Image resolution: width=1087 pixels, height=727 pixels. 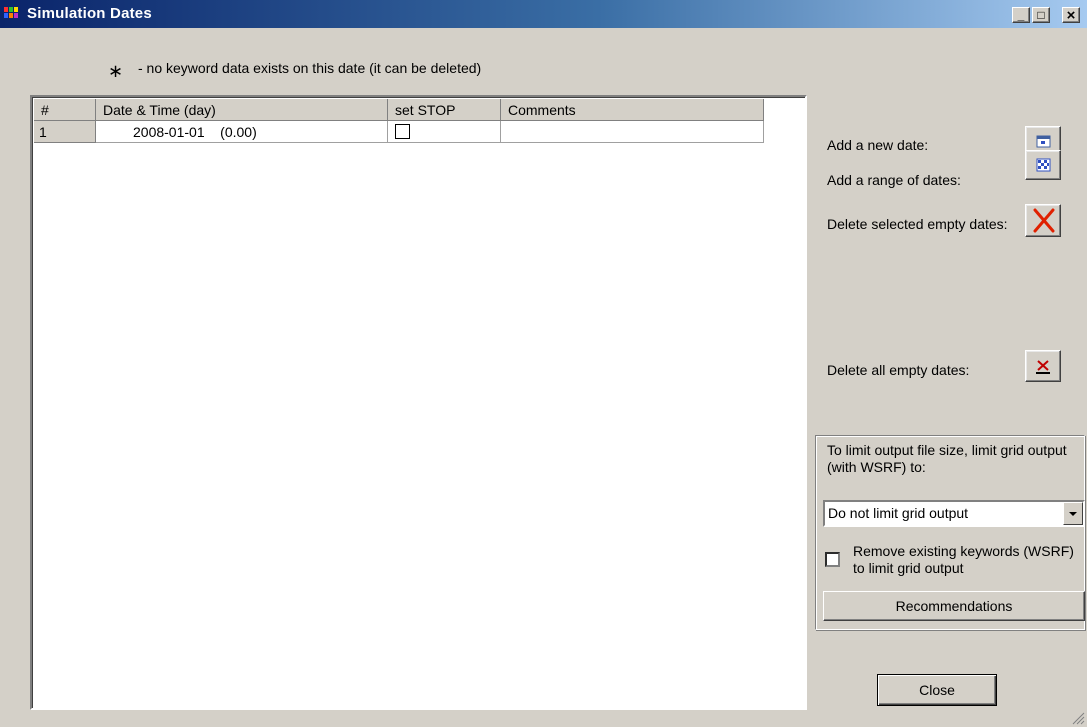 What do you see at coordinates (1078, 718) in the screenshot?
I see `resize-grip-icon` at bounding box center [1078, 718].